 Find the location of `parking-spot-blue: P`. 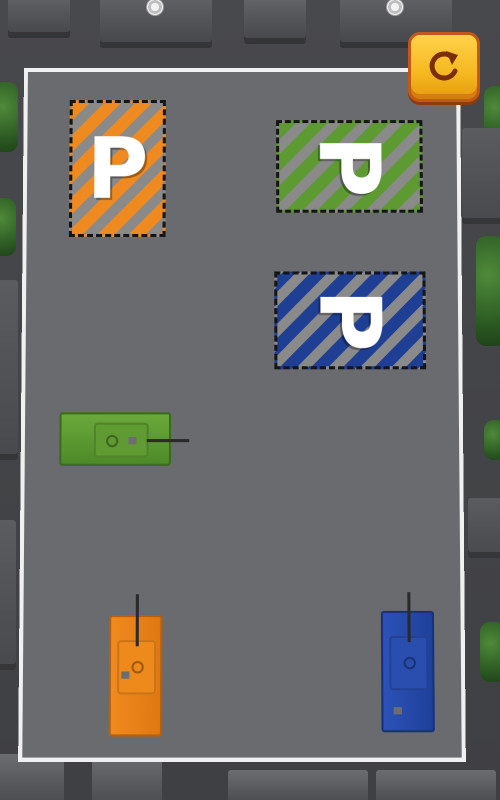

parking-spot-blue: P is located at coordinates (350, 320).